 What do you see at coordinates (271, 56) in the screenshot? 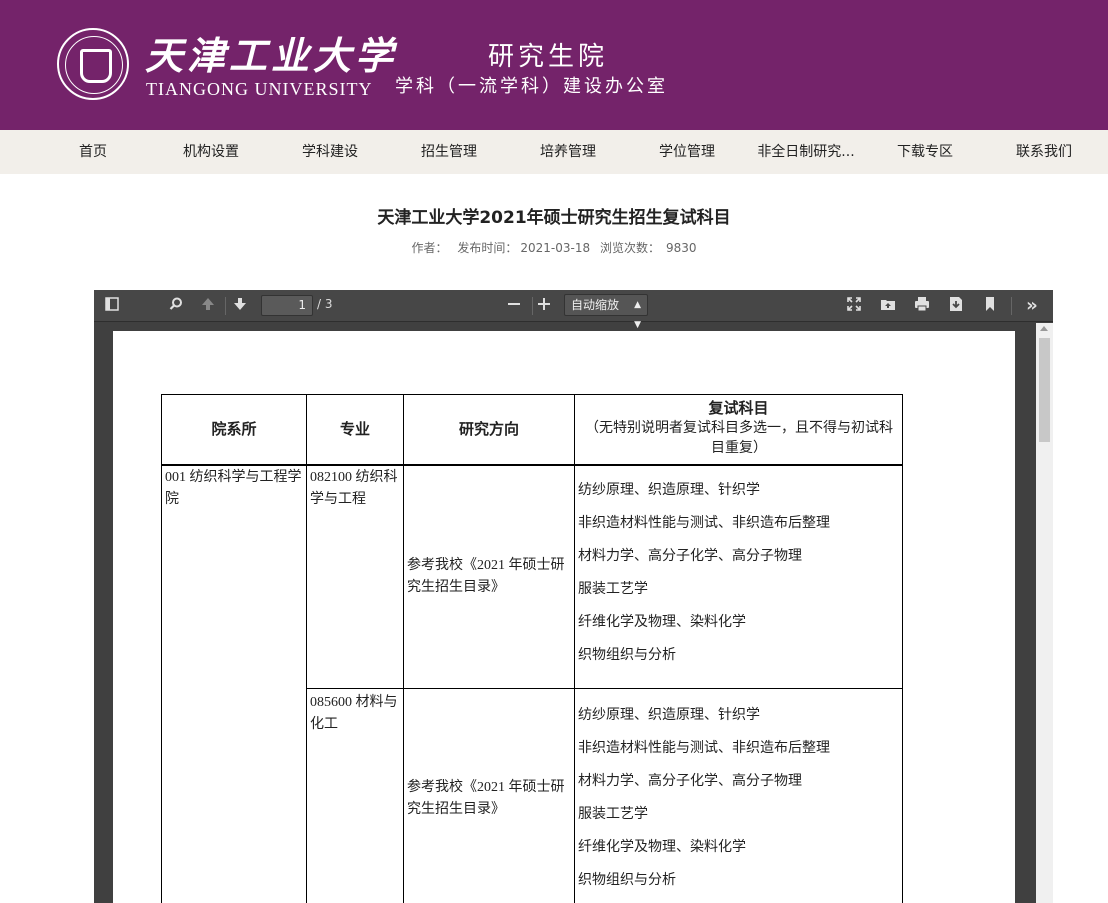
I see `university-name-cn: 天津工业大学` at bounding box center [271, 56].